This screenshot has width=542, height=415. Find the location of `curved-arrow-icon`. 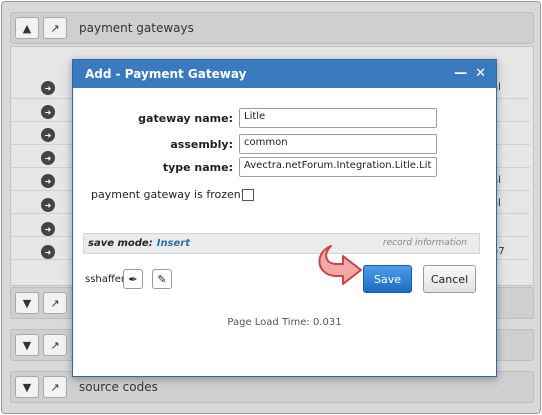

curved-arrow-icon is located at coordinates (340, 265).